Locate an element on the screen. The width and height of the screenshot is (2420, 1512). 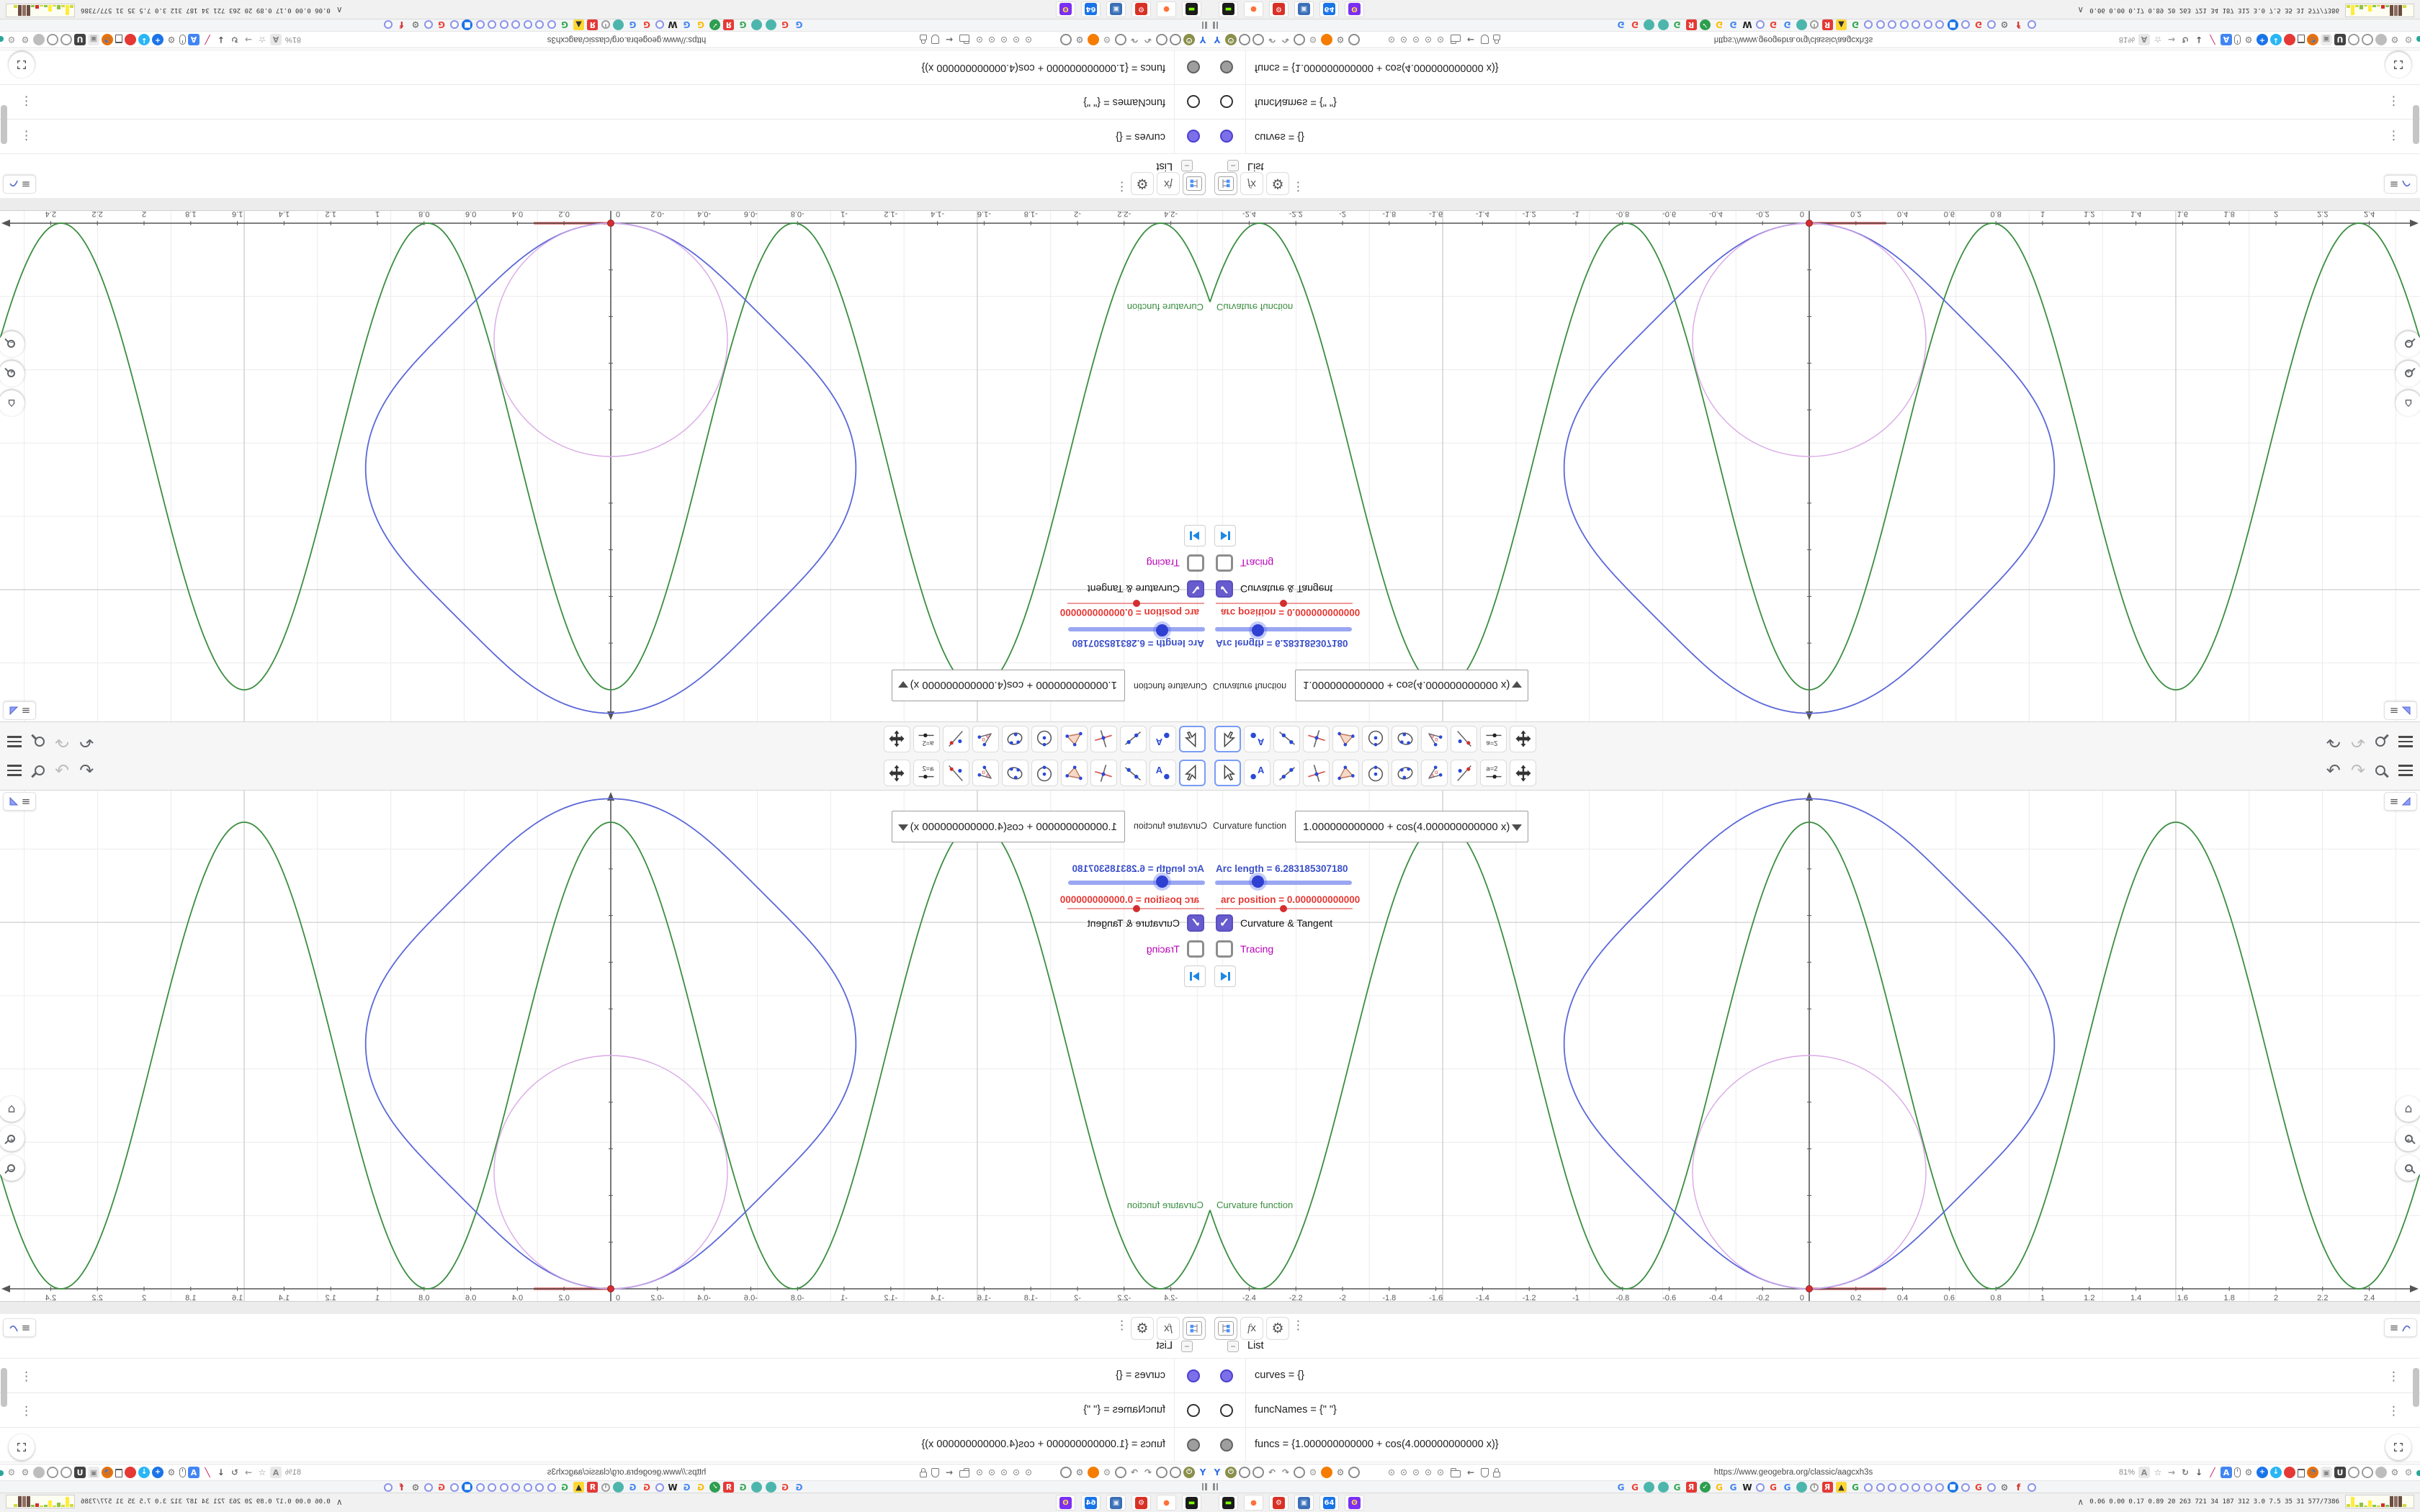
function-view-button: fx is located at coordinates (1251, 183).